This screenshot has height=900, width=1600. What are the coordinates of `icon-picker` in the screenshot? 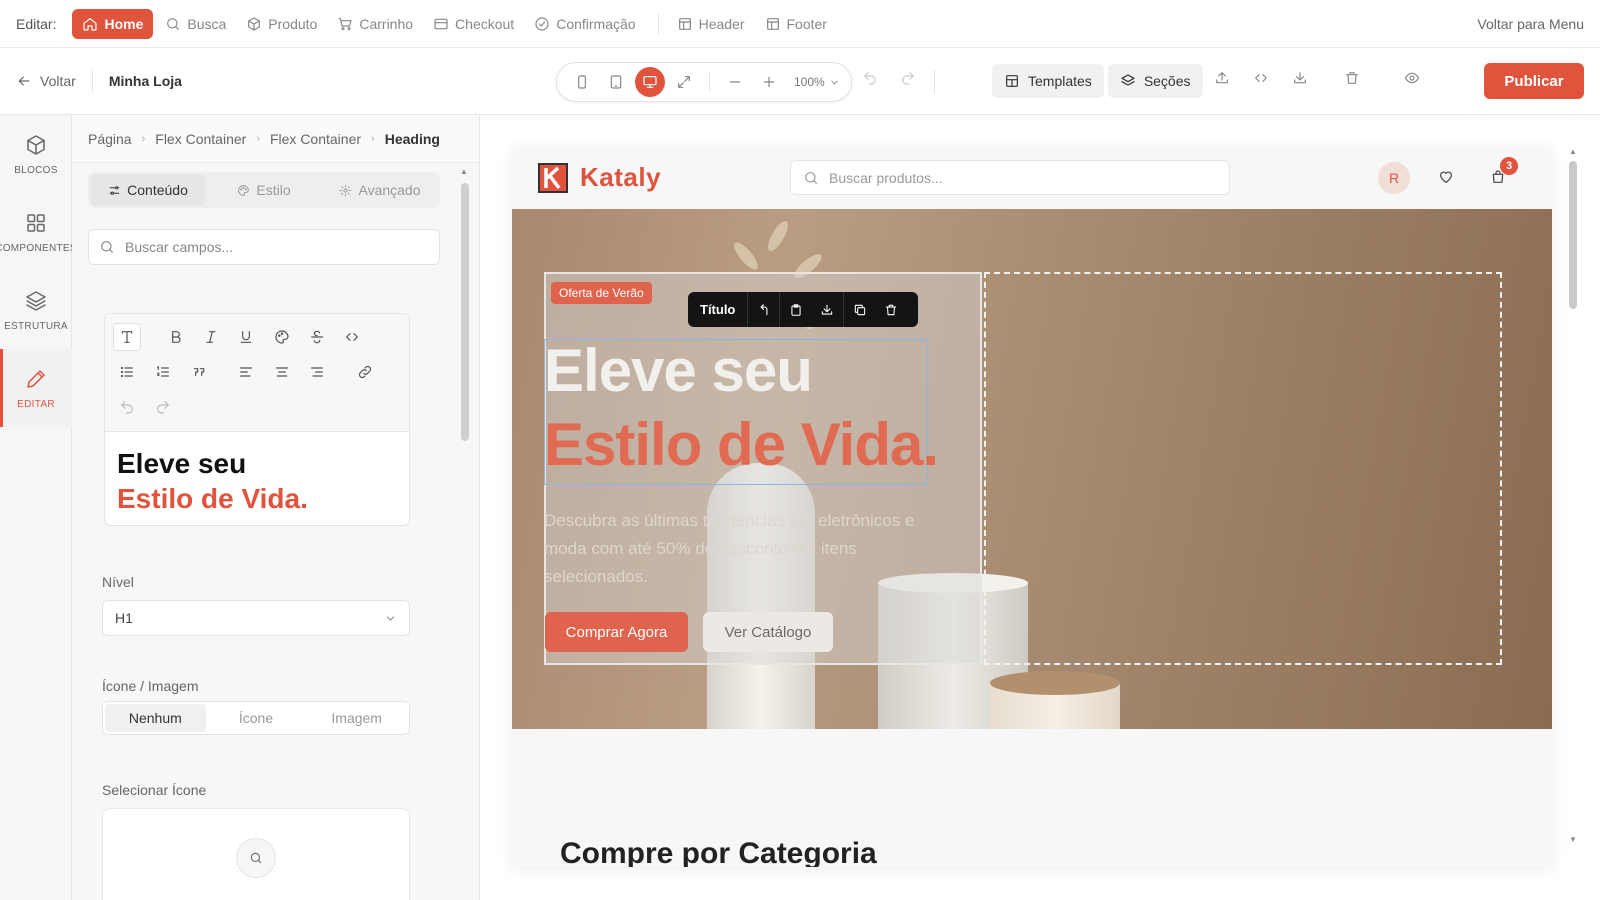 It's located at (256, 854).